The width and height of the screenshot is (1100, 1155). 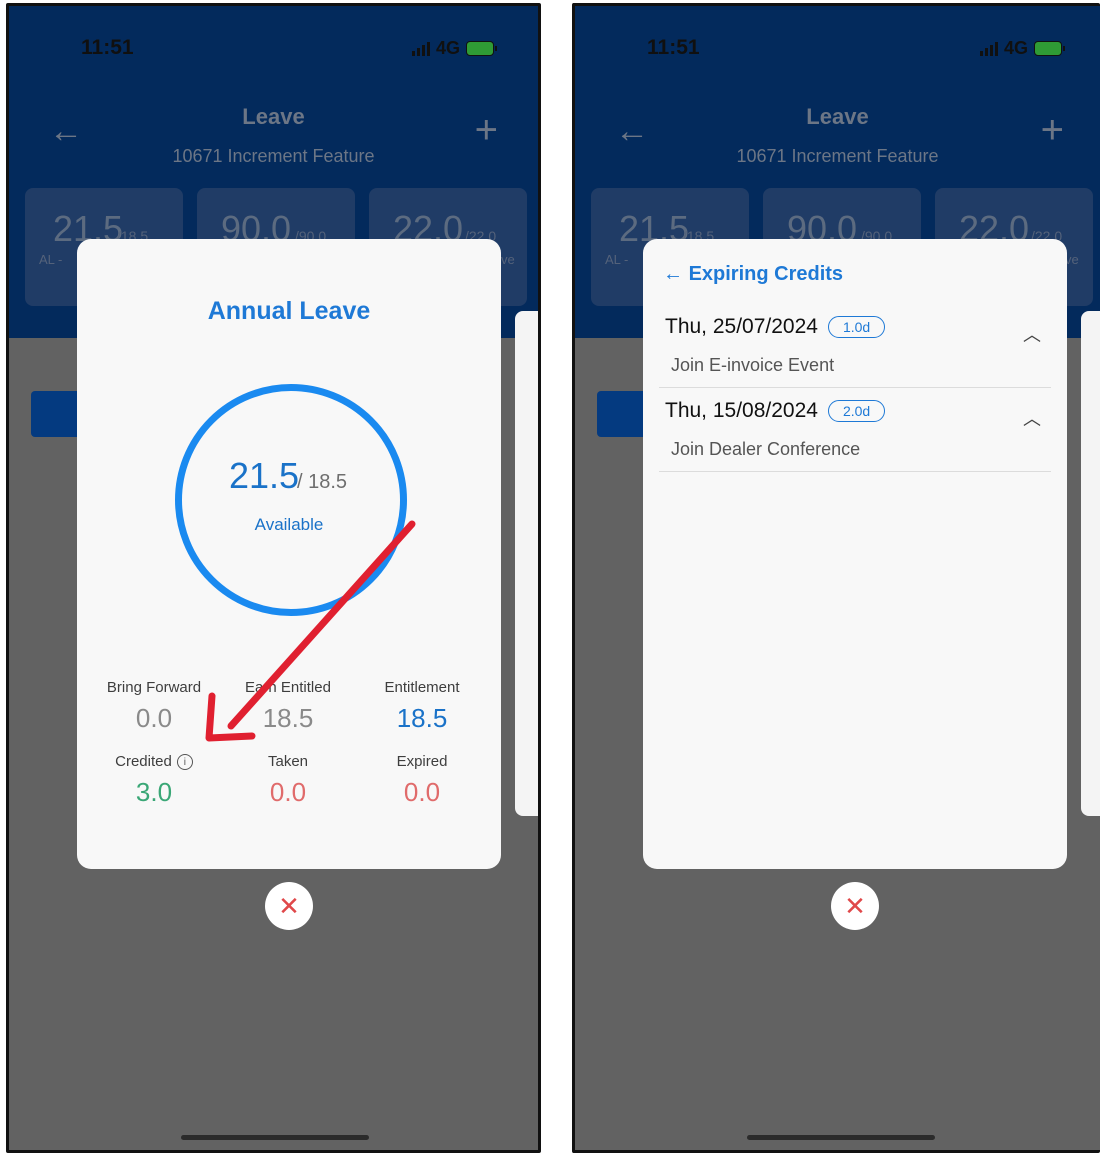 I want to click on close-button: ✕, so click(x=289, y=906).